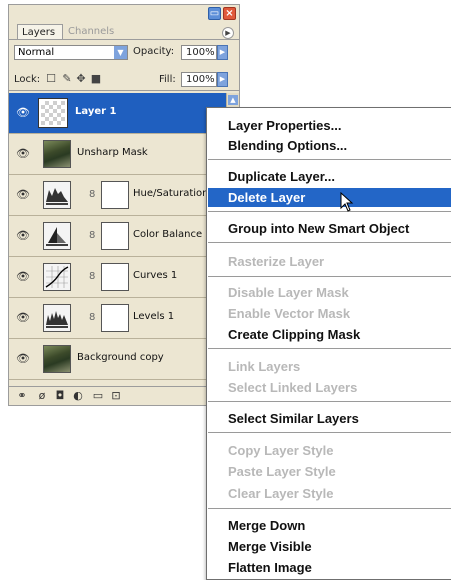 Image resolution: width=451 pixels, height=580 pixels. What do you see at coordinates (329, 567) in the screenshot?
I see `menu-item-flatten-image: Flatten Image` at bounding box center [329, 567].